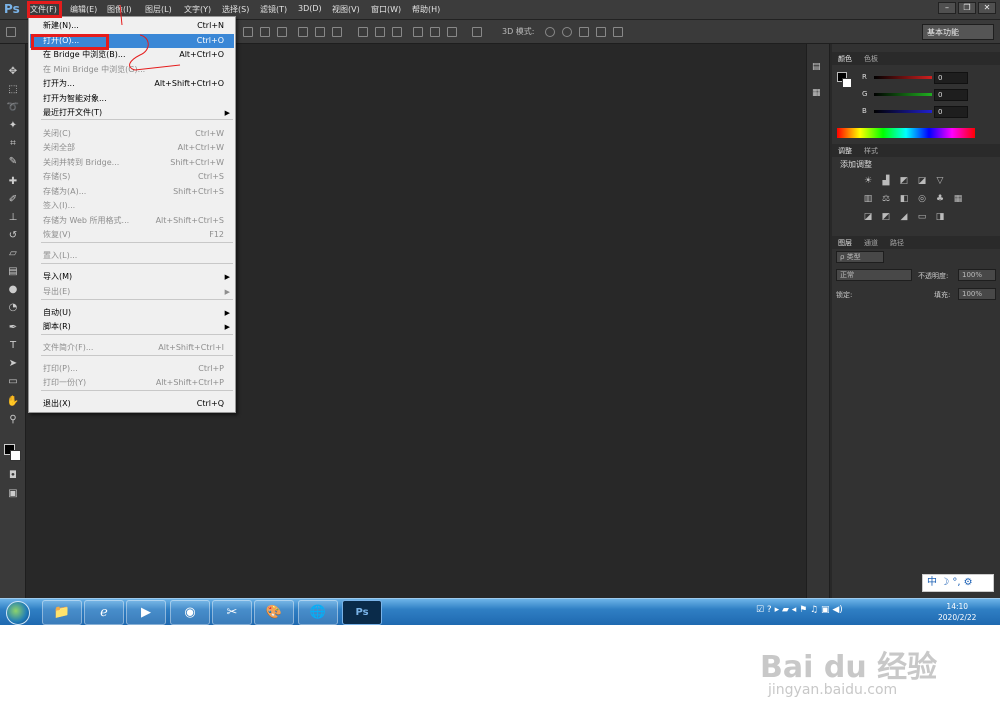  Describe the element at coordinates (13, 328) in the screenshot. I see `pen-tool-icon: ✒` at that location.